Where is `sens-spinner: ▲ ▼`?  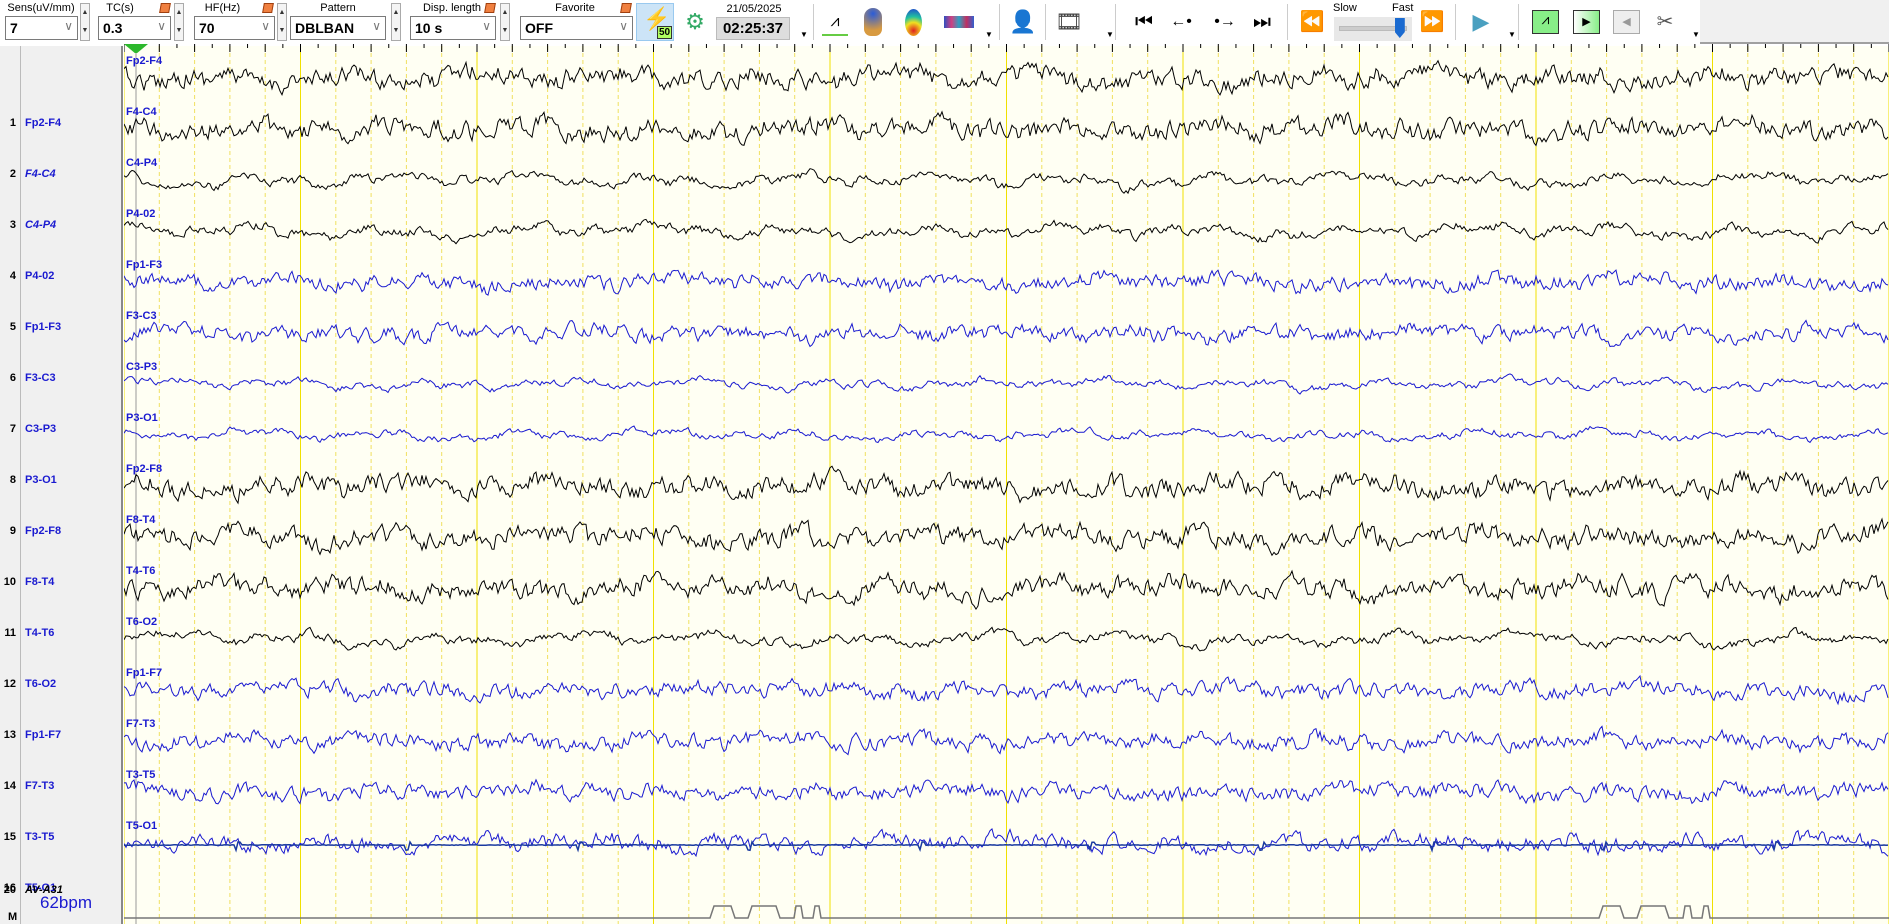
sens-spinner: ▲ ▼ is located at coordinates (85, 22).